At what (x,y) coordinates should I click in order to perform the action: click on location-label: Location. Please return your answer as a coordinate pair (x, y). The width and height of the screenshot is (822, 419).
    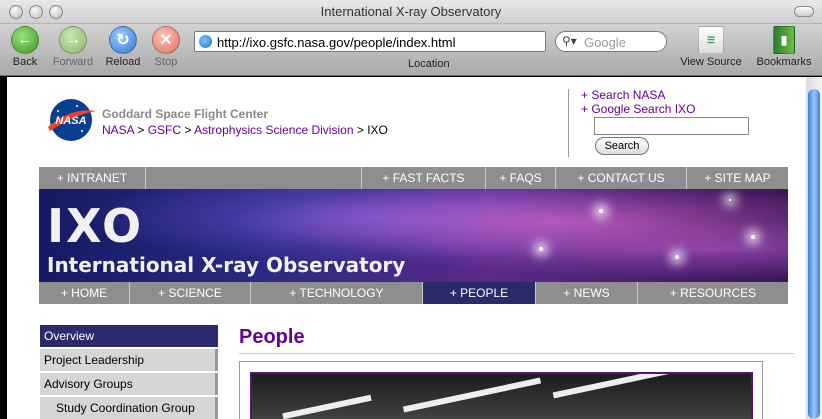
    Looking at the image, I should click on (429, 64).